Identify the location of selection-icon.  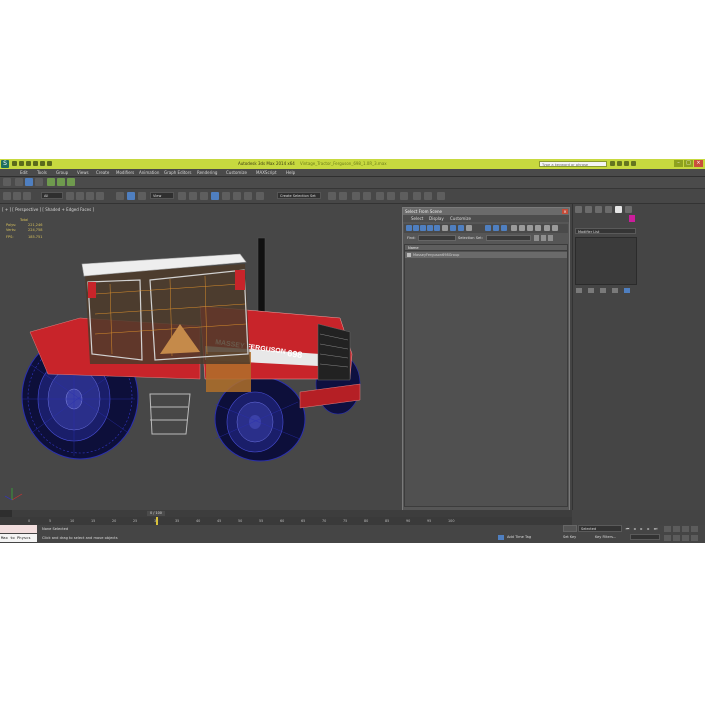
(71, 182).